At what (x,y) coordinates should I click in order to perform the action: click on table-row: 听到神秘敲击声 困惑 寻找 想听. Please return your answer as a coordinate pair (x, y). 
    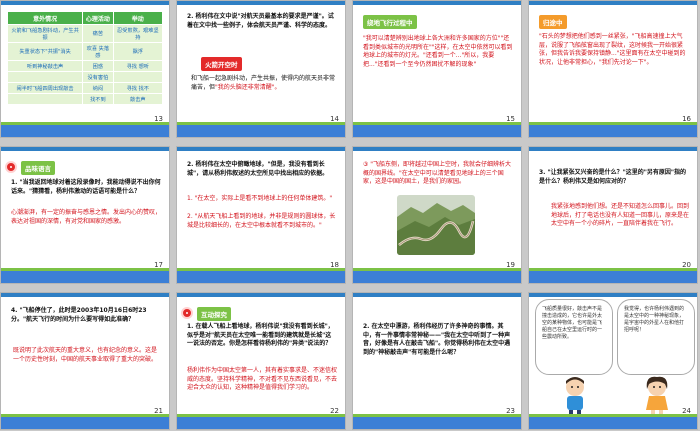
    Looking at the image, I should click on (85, 66).